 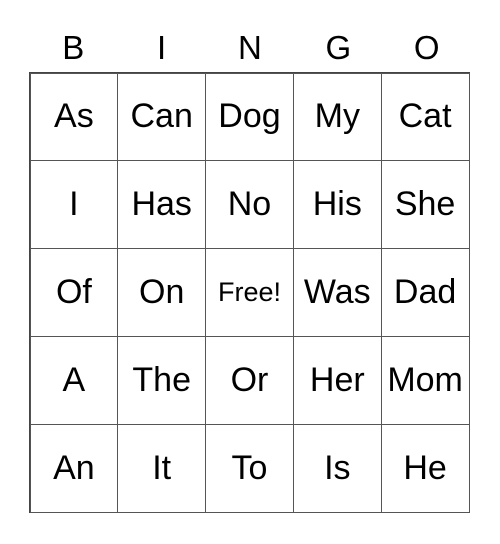 What do you see at coordinates (425, 117) in the screenshot?
I see `bingo-cell: Cat` at bounding box center [425, 117].